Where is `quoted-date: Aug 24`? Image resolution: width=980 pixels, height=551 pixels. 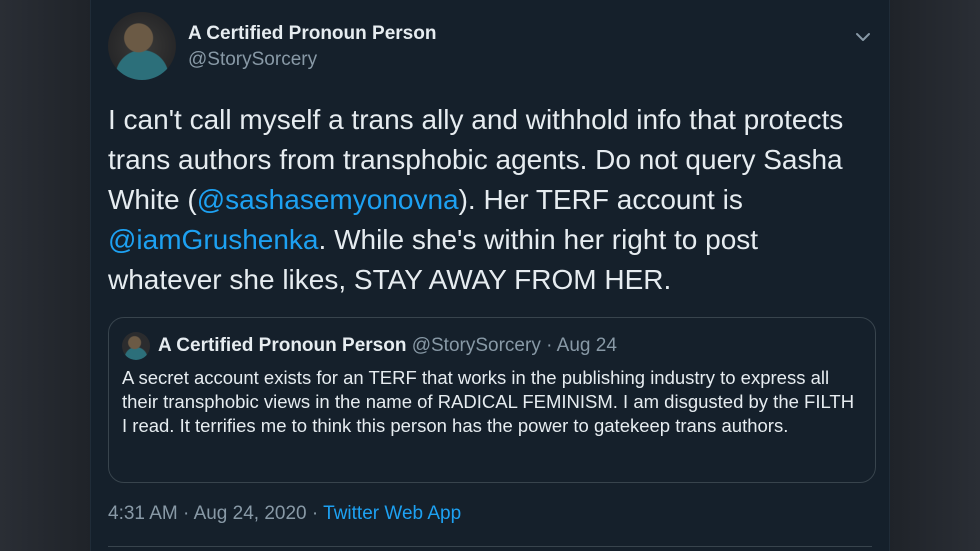 quoted-date: Aug 24 is located at coordinates (586, 345).